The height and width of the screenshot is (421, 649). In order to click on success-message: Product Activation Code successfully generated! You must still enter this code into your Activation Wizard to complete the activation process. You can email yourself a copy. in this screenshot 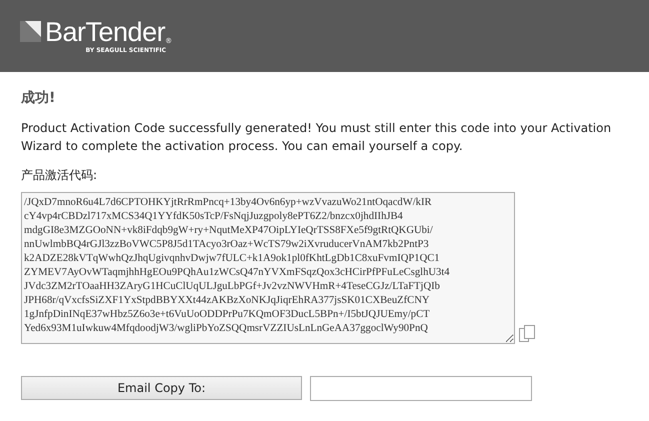, I will do `click(316, 137)`.